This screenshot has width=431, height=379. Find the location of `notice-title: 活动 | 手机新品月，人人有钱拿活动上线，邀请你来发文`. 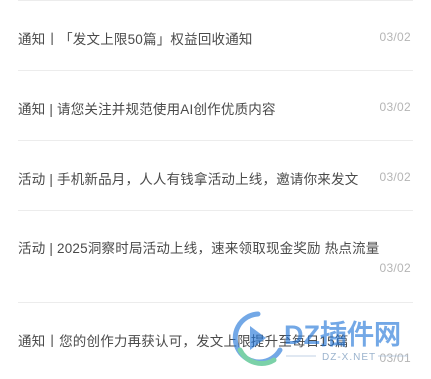

notice-title: 活动 | 手机新品月，人人有钱拿活动上线，邀请你来发文 is located at coordinates (188, 178).